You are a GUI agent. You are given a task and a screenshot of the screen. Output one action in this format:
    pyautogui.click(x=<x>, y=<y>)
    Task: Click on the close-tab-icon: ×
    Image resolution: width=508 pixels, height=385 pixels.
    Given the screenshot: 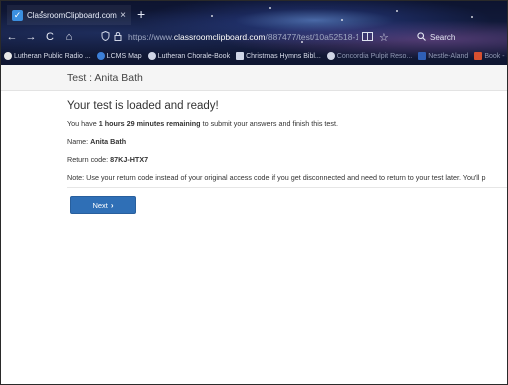 What is the action you would take?
    pyautogui.click(x=123, y=15)
    